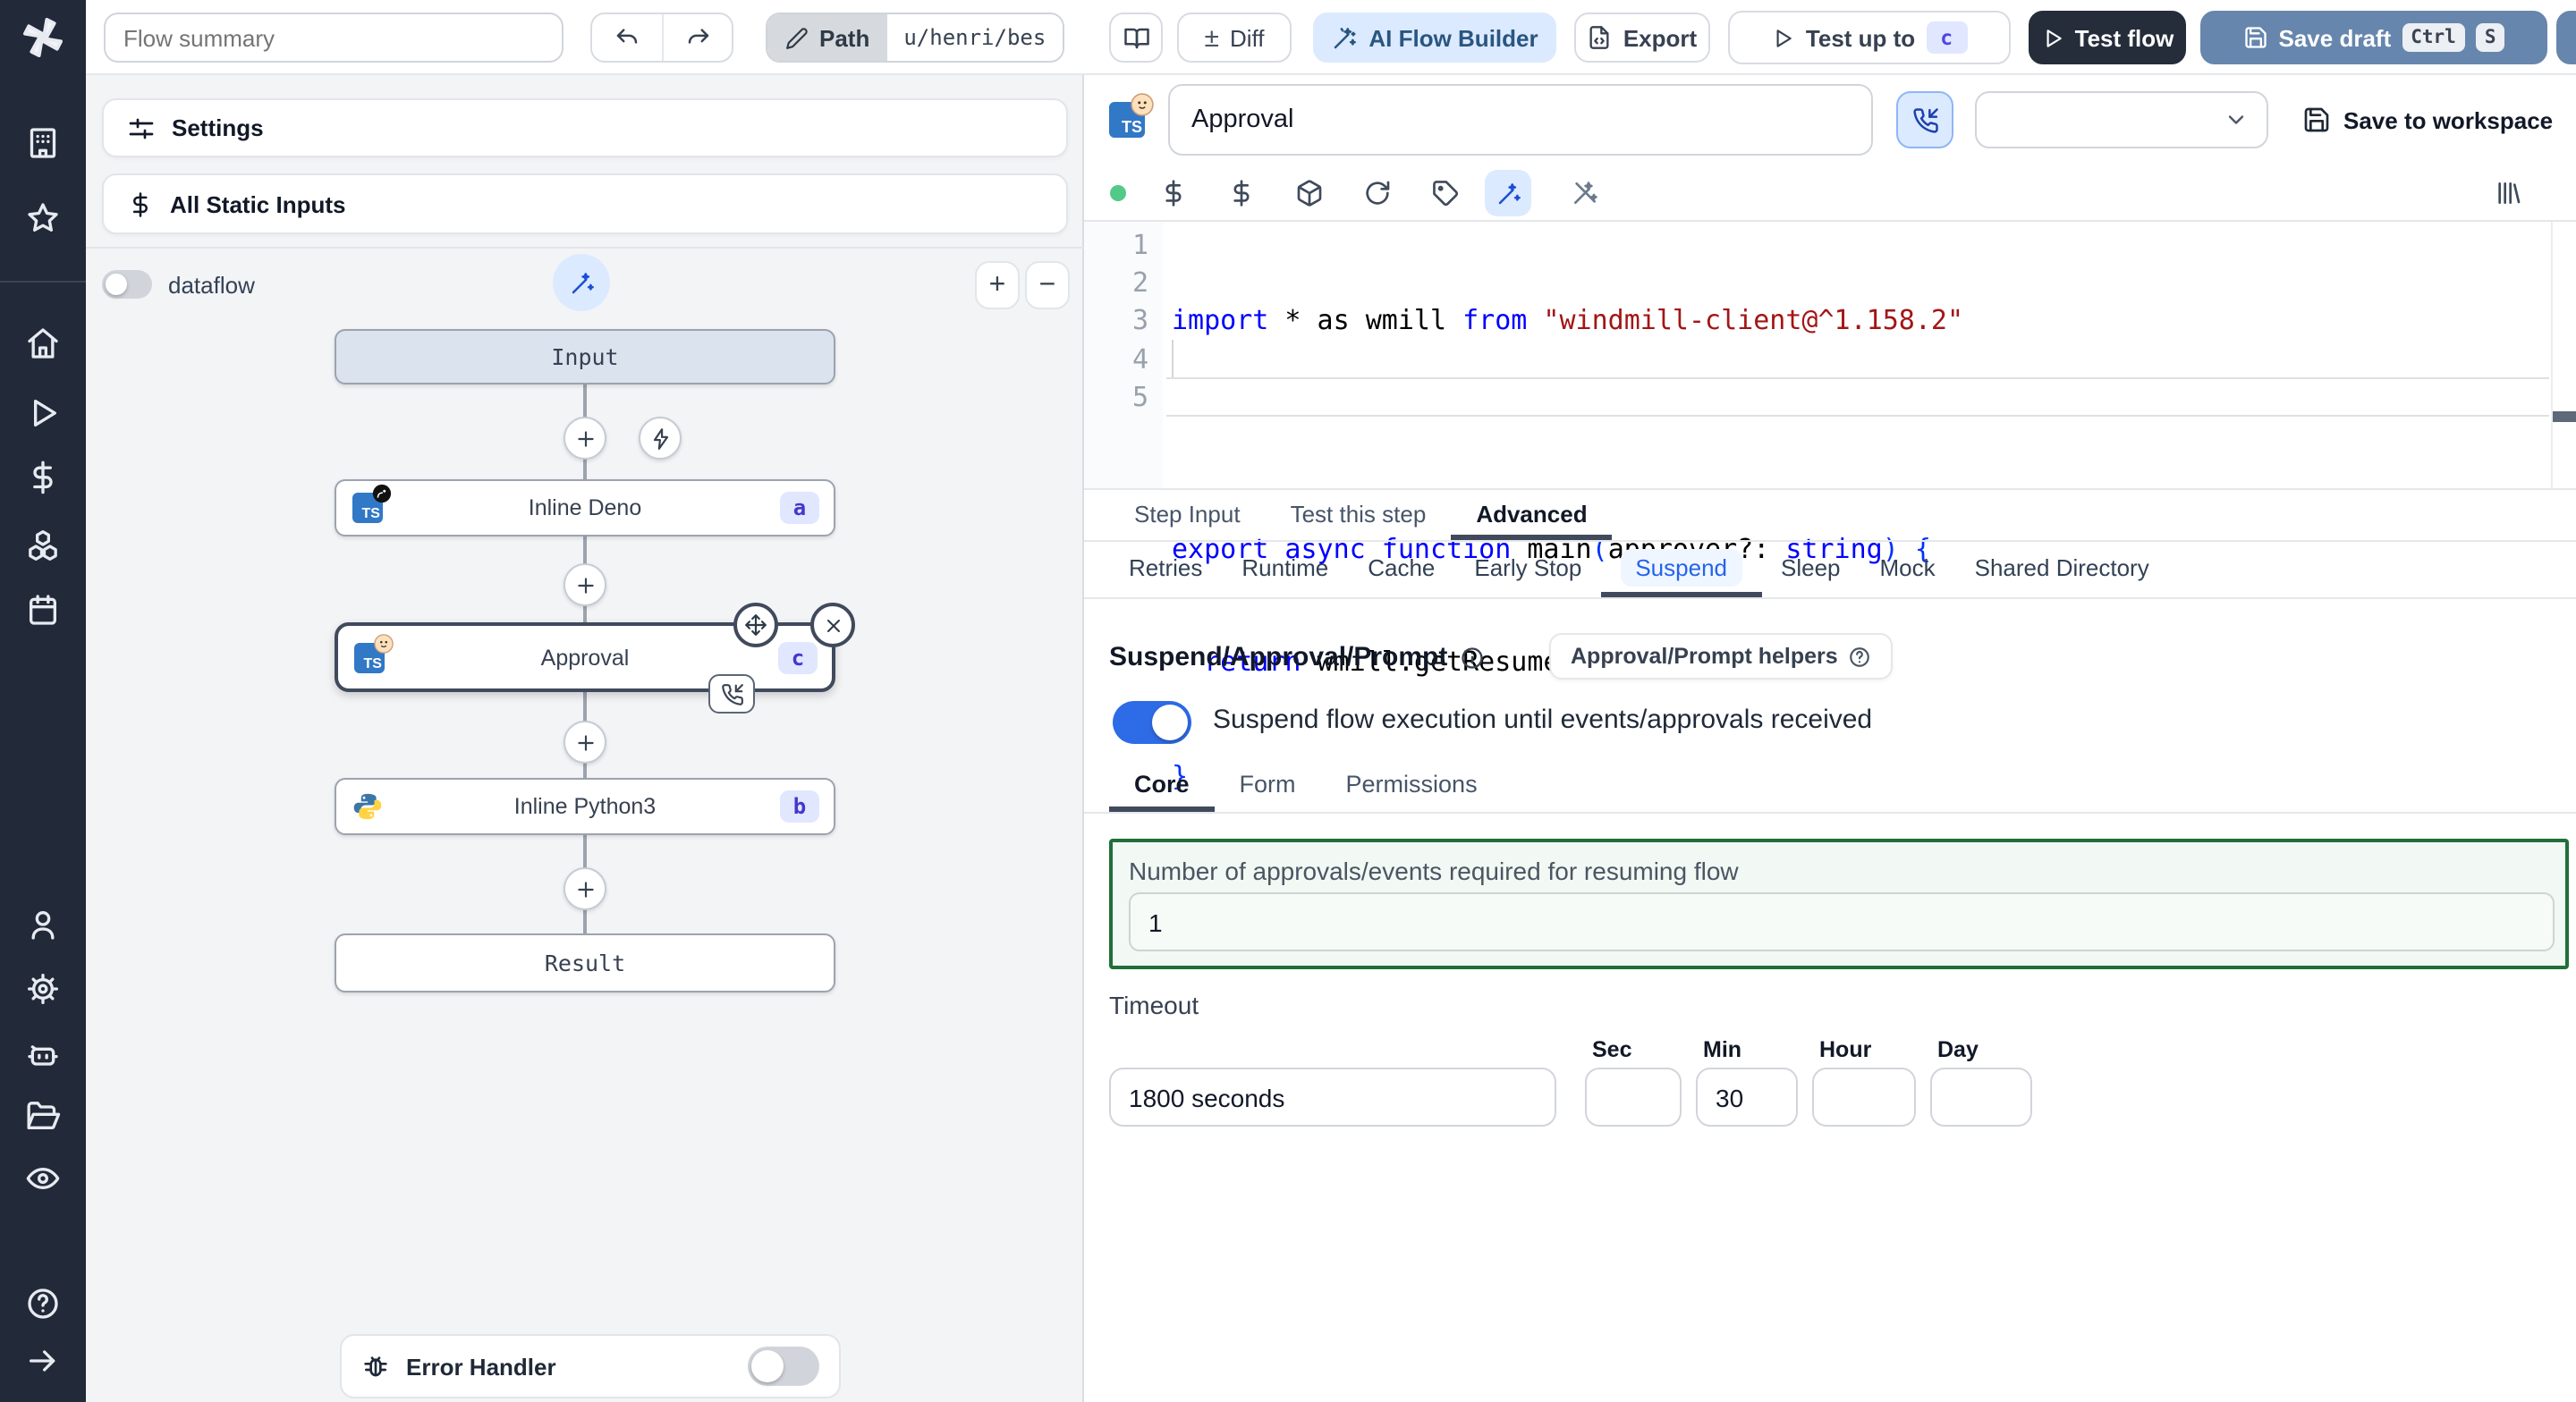 The image size is (2576, 1402). Describe the element at coordinates (1642, 38) in the screenshot. I see `export-button: Export` at that location.